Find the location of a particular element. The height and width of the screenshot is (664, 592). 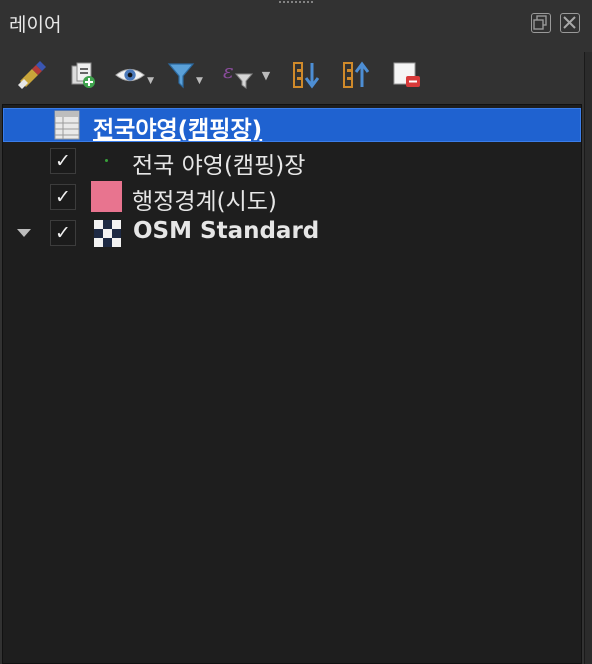

layer-row-admin-boundary: ✓ 행정경계(시도) is located at coordinates (292, 197).